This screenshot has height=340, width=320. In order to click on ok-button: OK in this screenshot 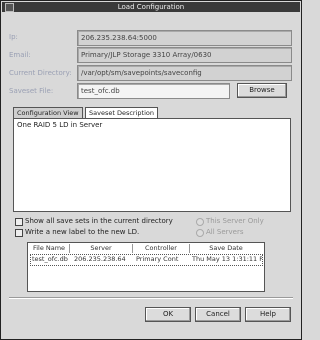, I will do `click(168, 314)`.